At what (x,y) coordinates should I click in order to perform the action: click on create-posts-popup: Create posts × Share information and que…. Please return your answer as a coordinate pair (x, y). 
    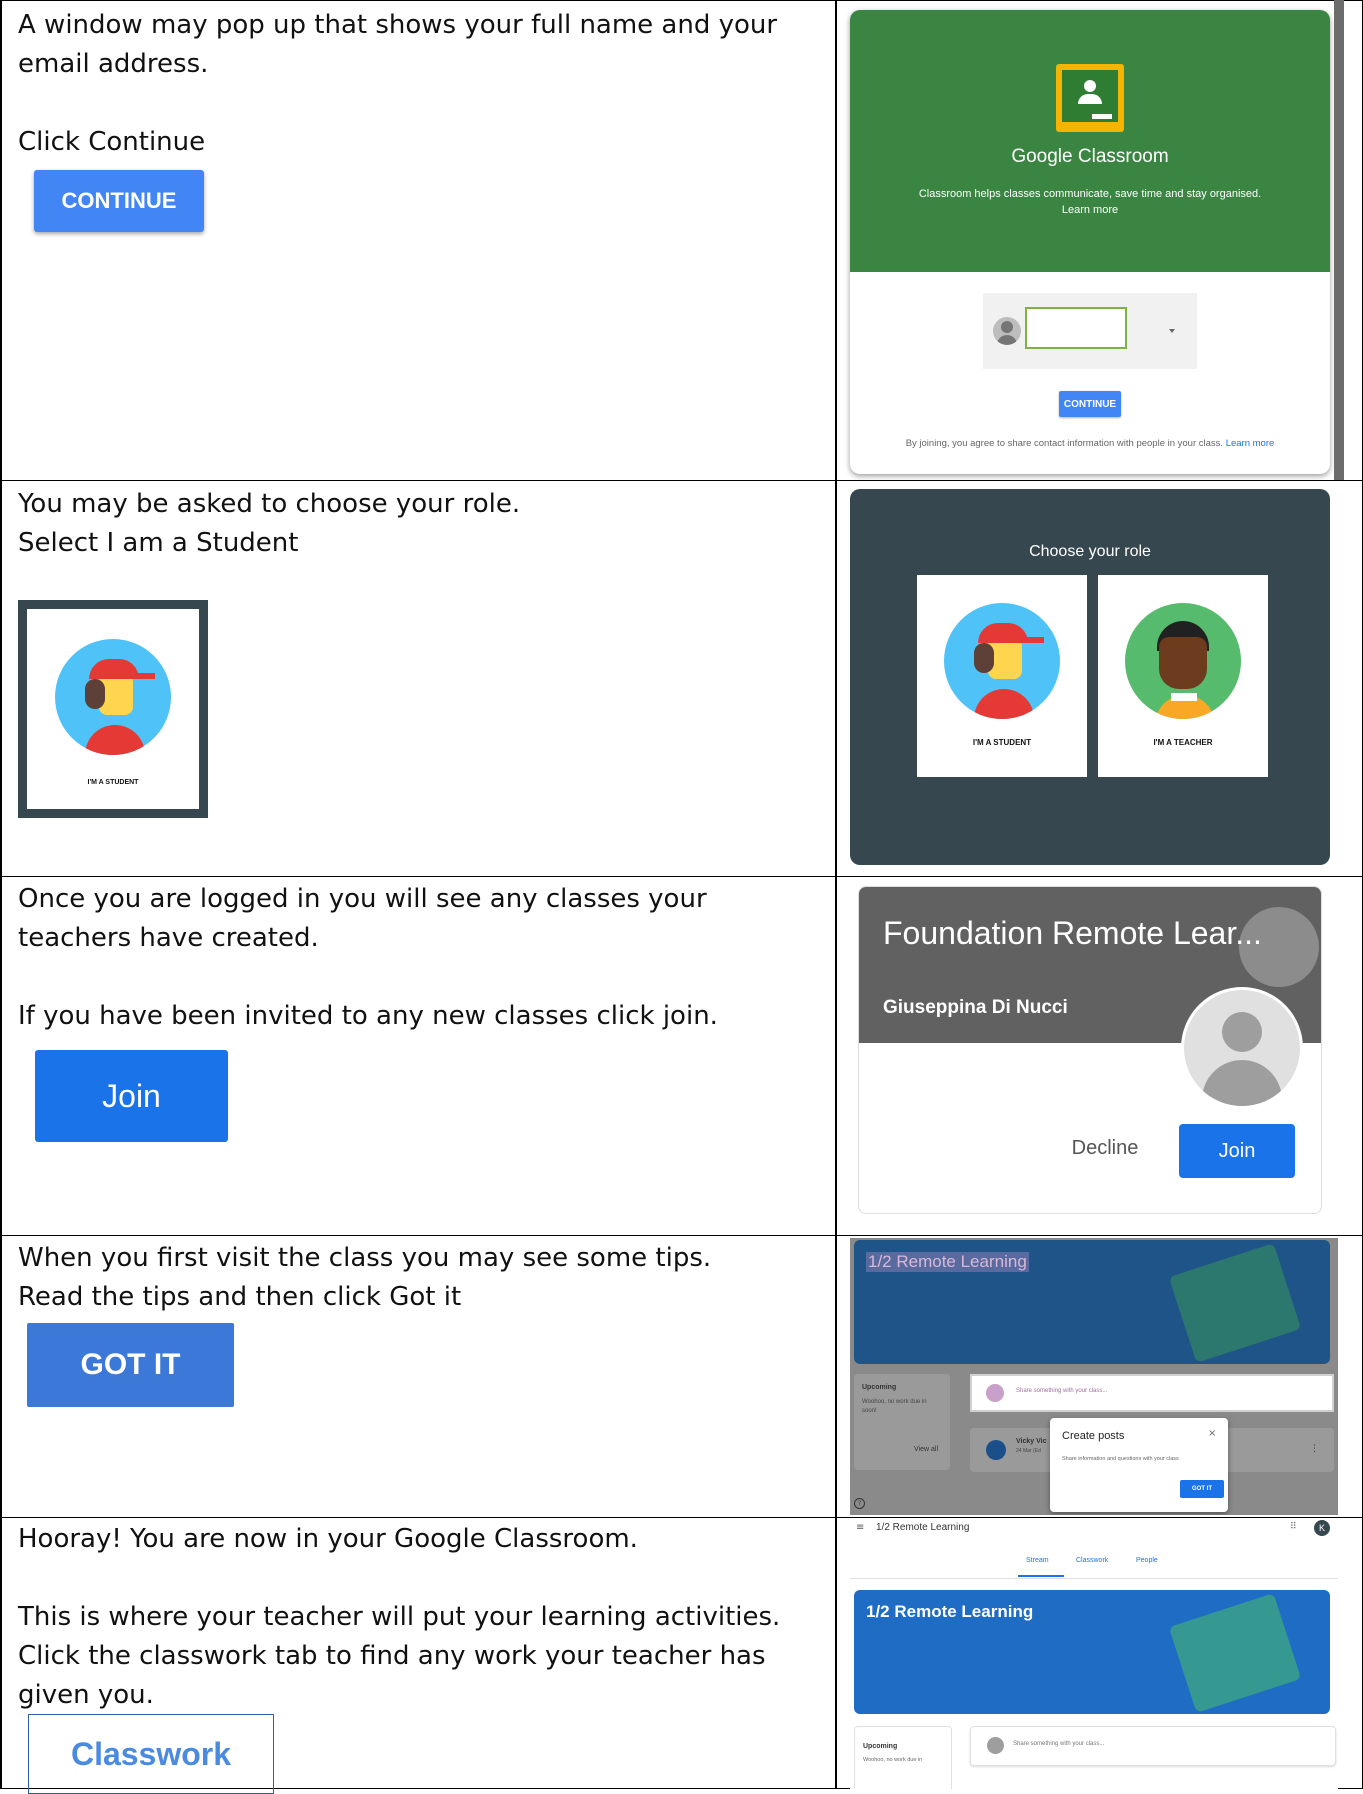
    Looking at the image, I should click on (1139, 1465).